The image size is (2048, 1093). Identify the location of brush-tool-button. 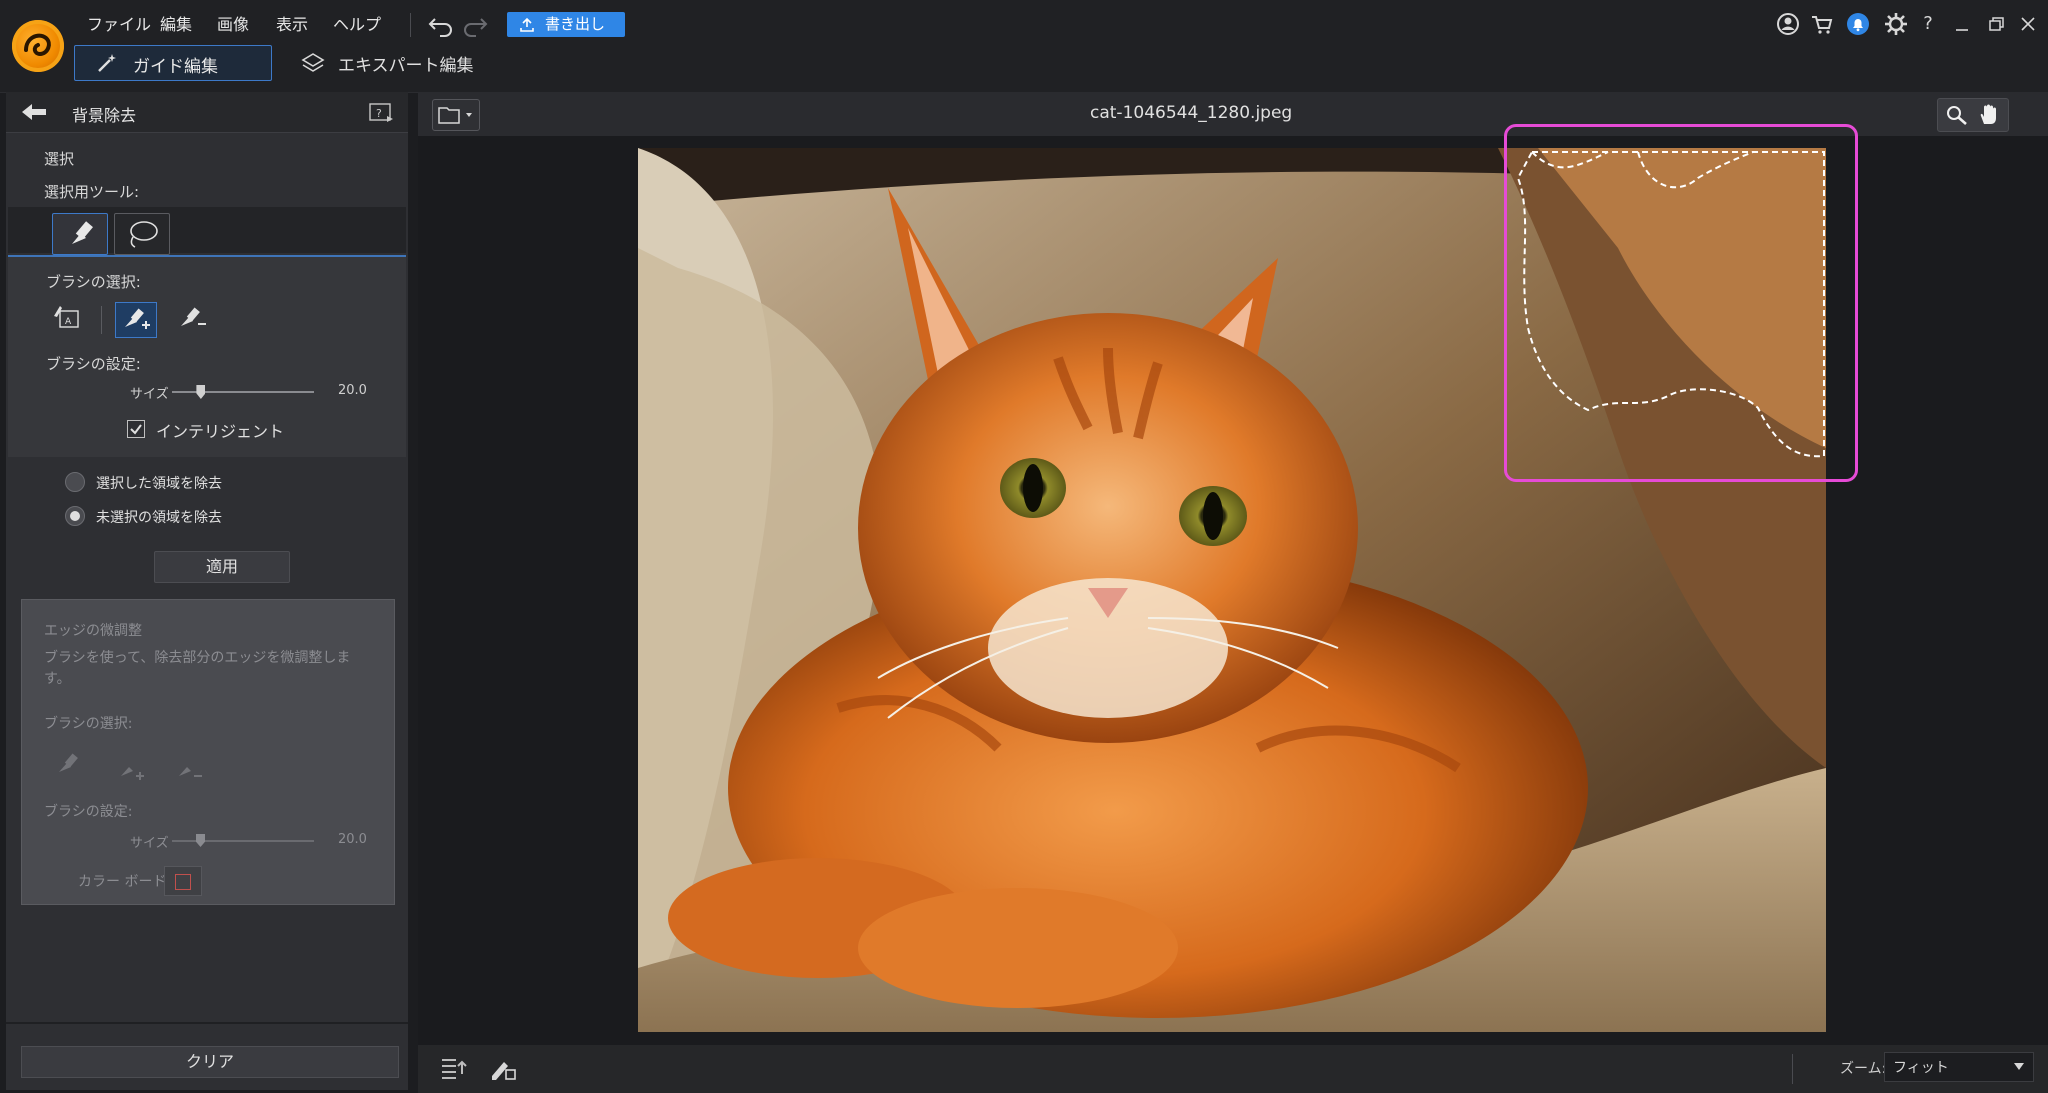
(80, 234).